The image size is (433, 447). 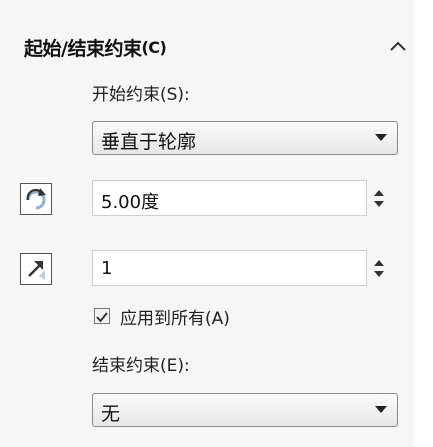 I want to click on arrow-up-left-icon, so click(x=36, y=269).